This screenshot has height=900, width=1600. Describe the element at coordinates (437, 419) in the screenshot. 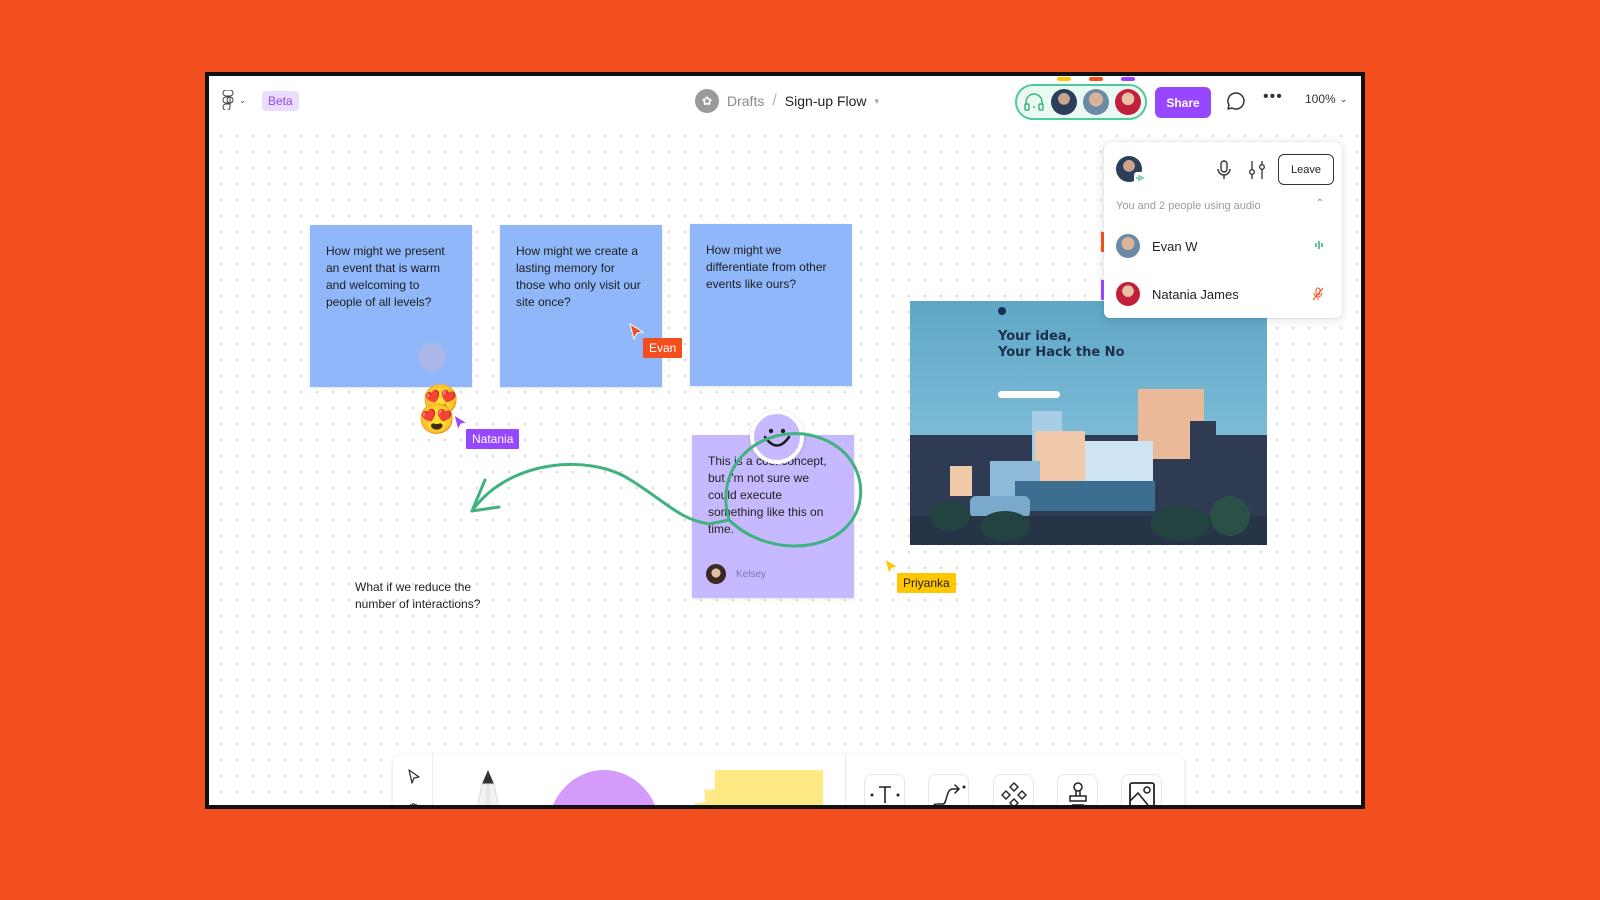

I see `heart-eyes-emoji-icon: 😍` at that location.